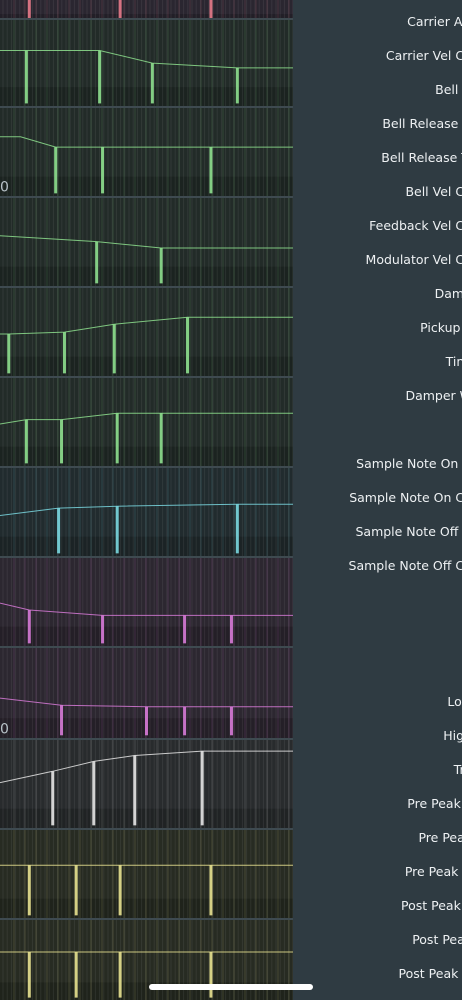  I want to click on parameter-label: Post Peak, so click(377, 940).